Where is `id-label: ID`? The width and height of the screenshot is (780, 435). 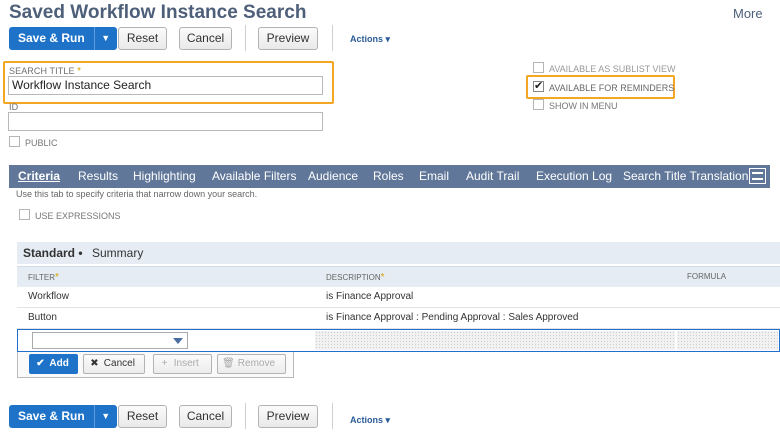 id-label: ID is located at coordinates (14, 107).